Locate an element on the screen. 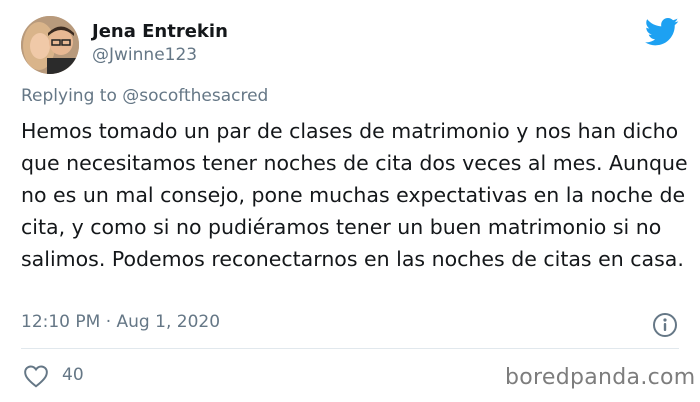  watermark: boredpanda.com is located at coordinates (600, 377).